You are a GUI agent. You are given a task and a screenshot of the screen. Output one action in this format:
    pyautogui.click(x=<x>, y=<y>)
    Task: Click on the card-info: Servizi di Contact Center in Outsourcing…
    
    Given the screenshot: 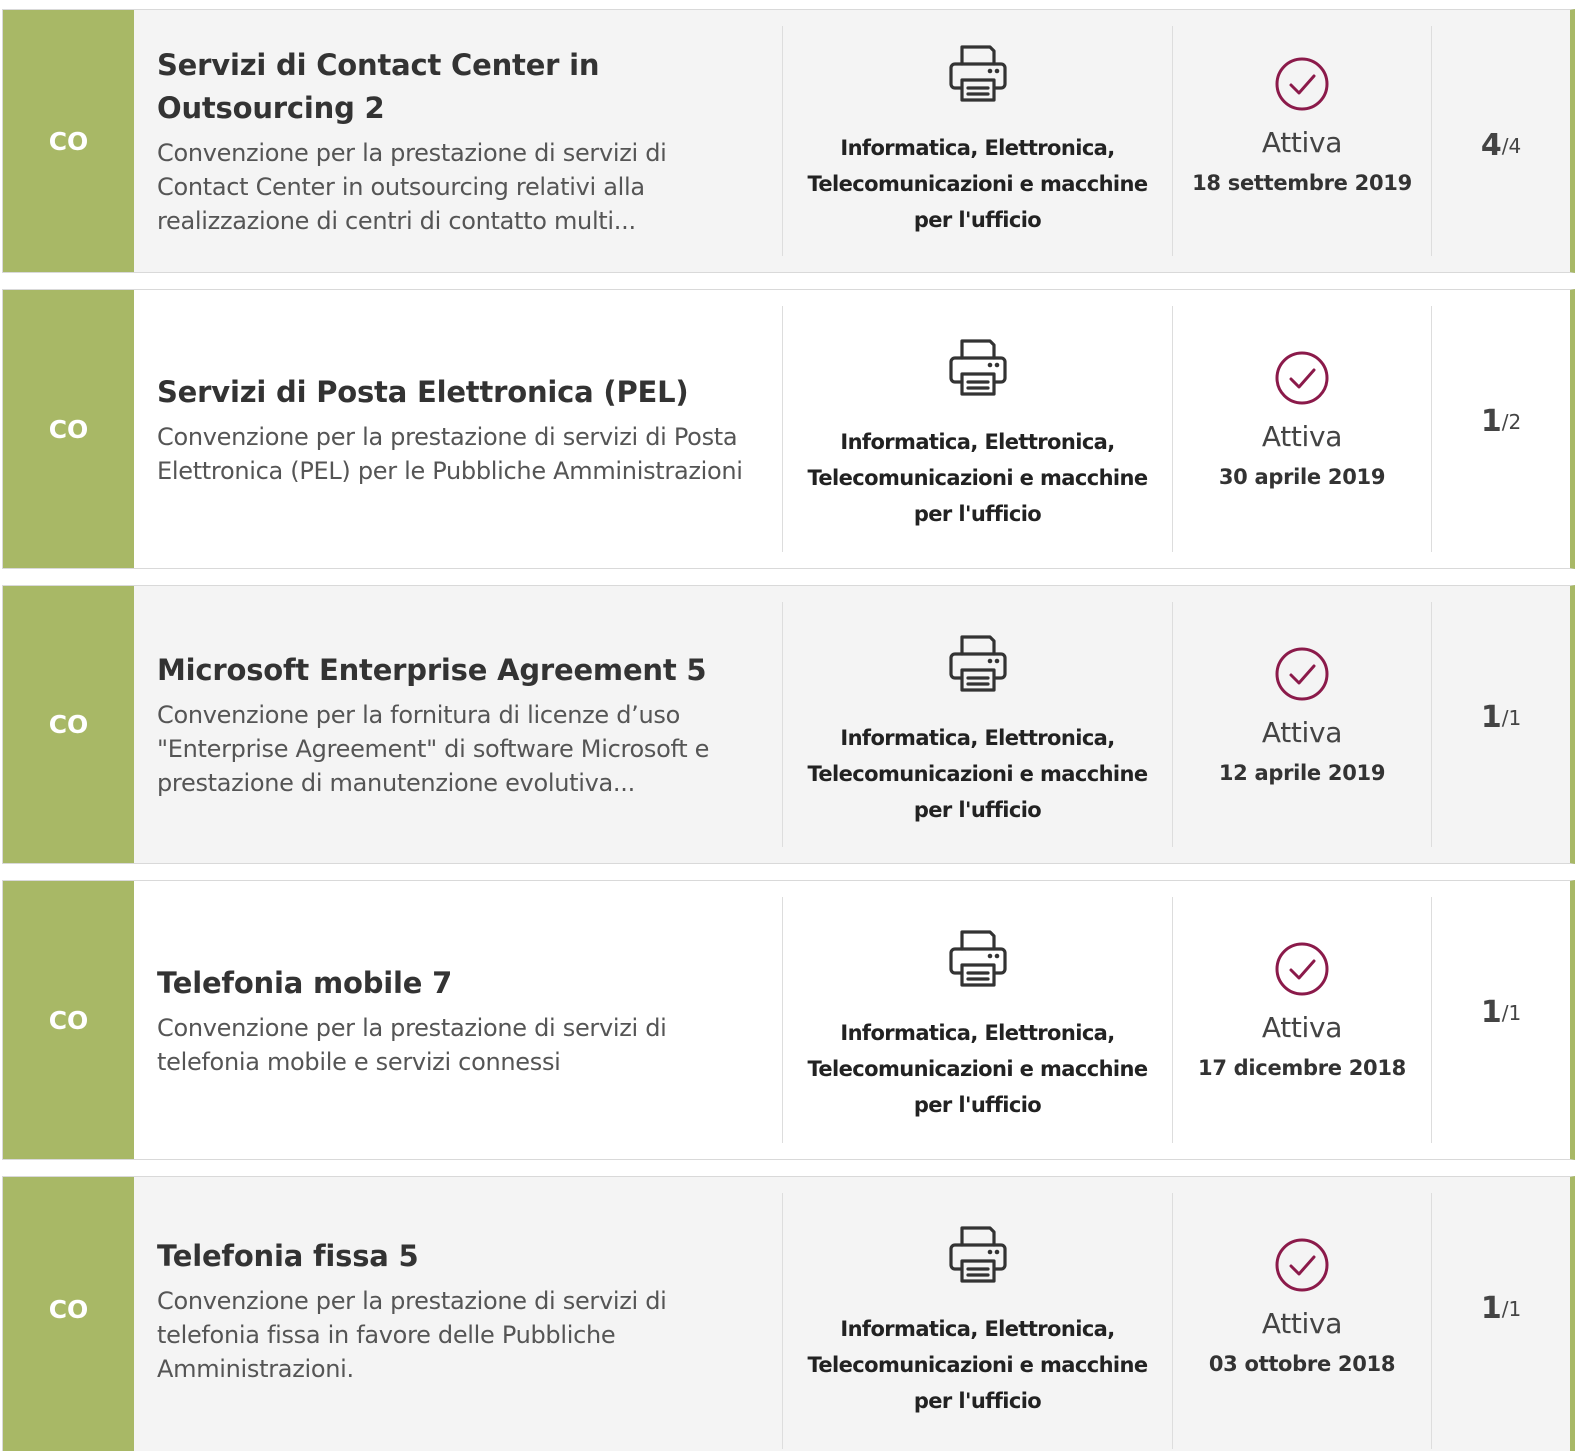 What is the action you would take?
    pyautogui.click(x=458, y=141)
    